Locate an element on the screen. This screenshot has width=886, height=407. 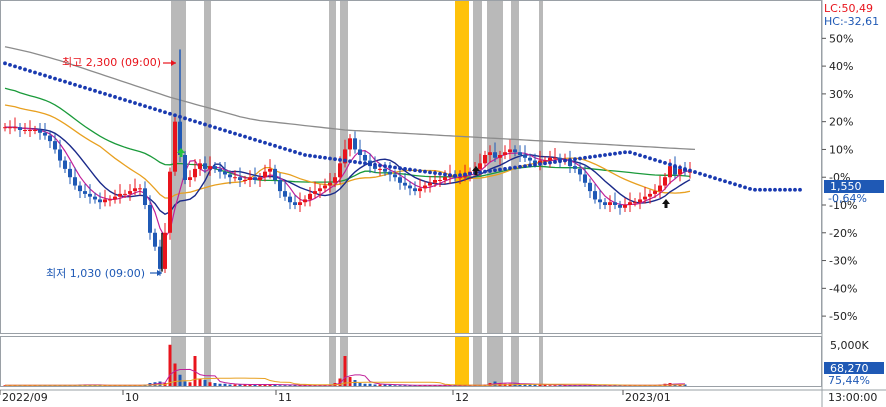
x-tick-label: 2022/09 is located at coordinates (25, 397).